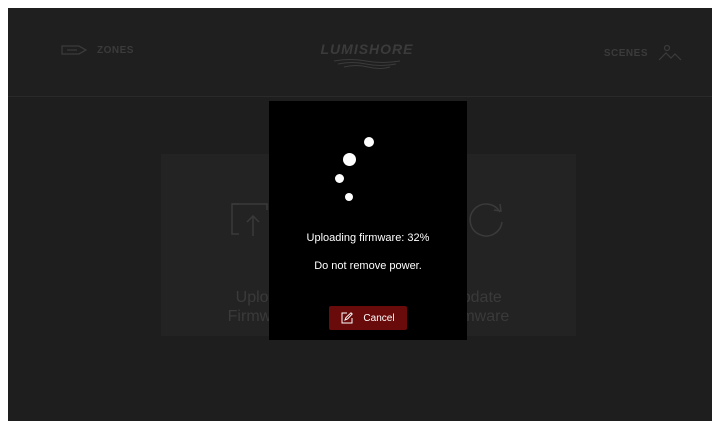  Describe the element at coordinates (486, 220) in the screenshot. I see `refresh-icon` at that location.